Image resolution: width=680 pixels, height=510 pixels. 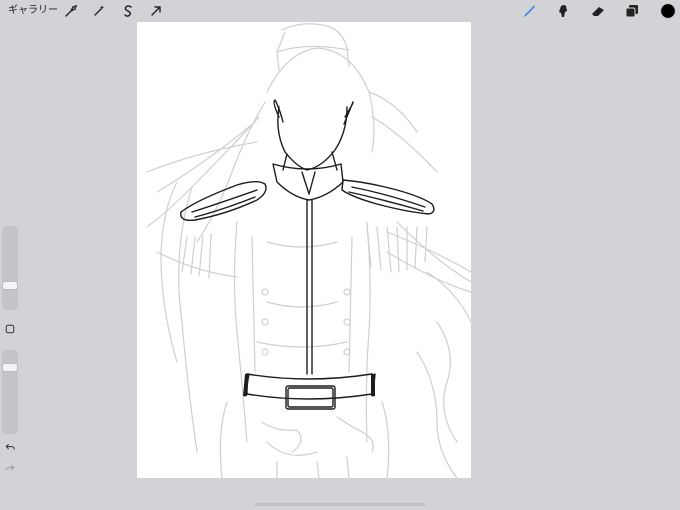 I want to click on brush-size-slider, so click(x=10, y=268).